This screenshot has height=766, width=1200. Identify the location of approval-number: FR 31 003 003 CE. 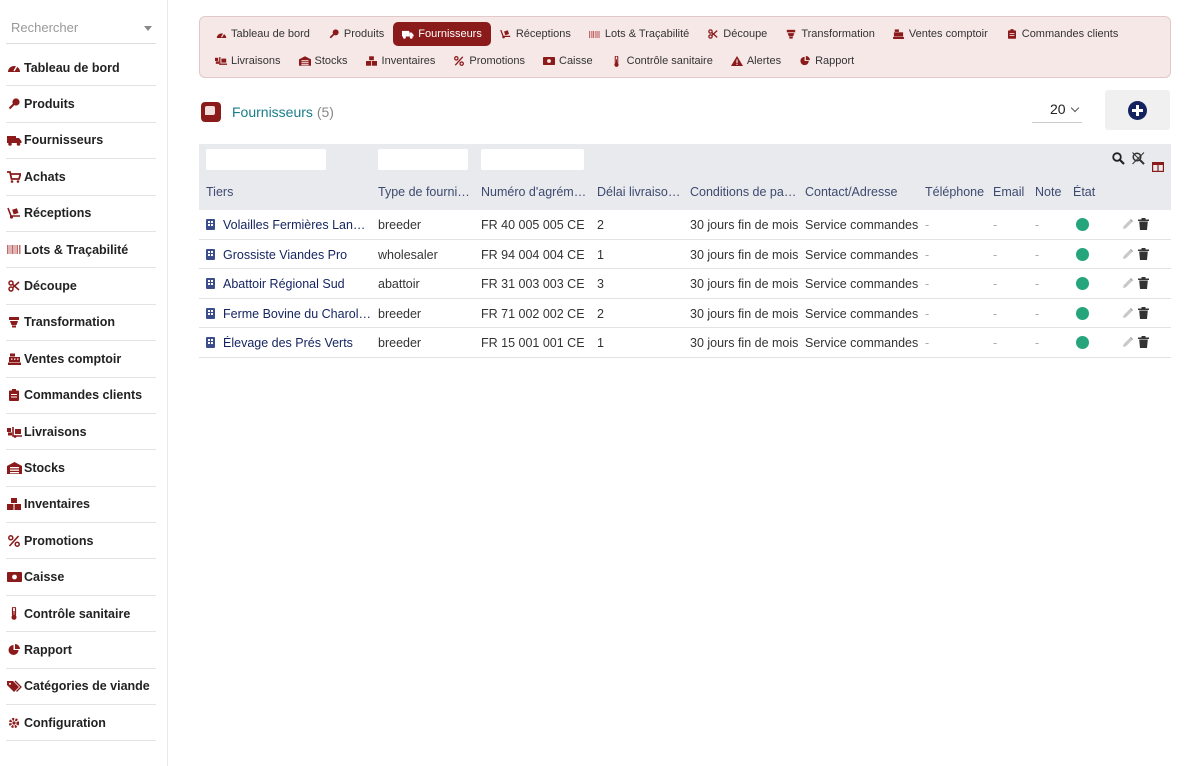
(533, 284).